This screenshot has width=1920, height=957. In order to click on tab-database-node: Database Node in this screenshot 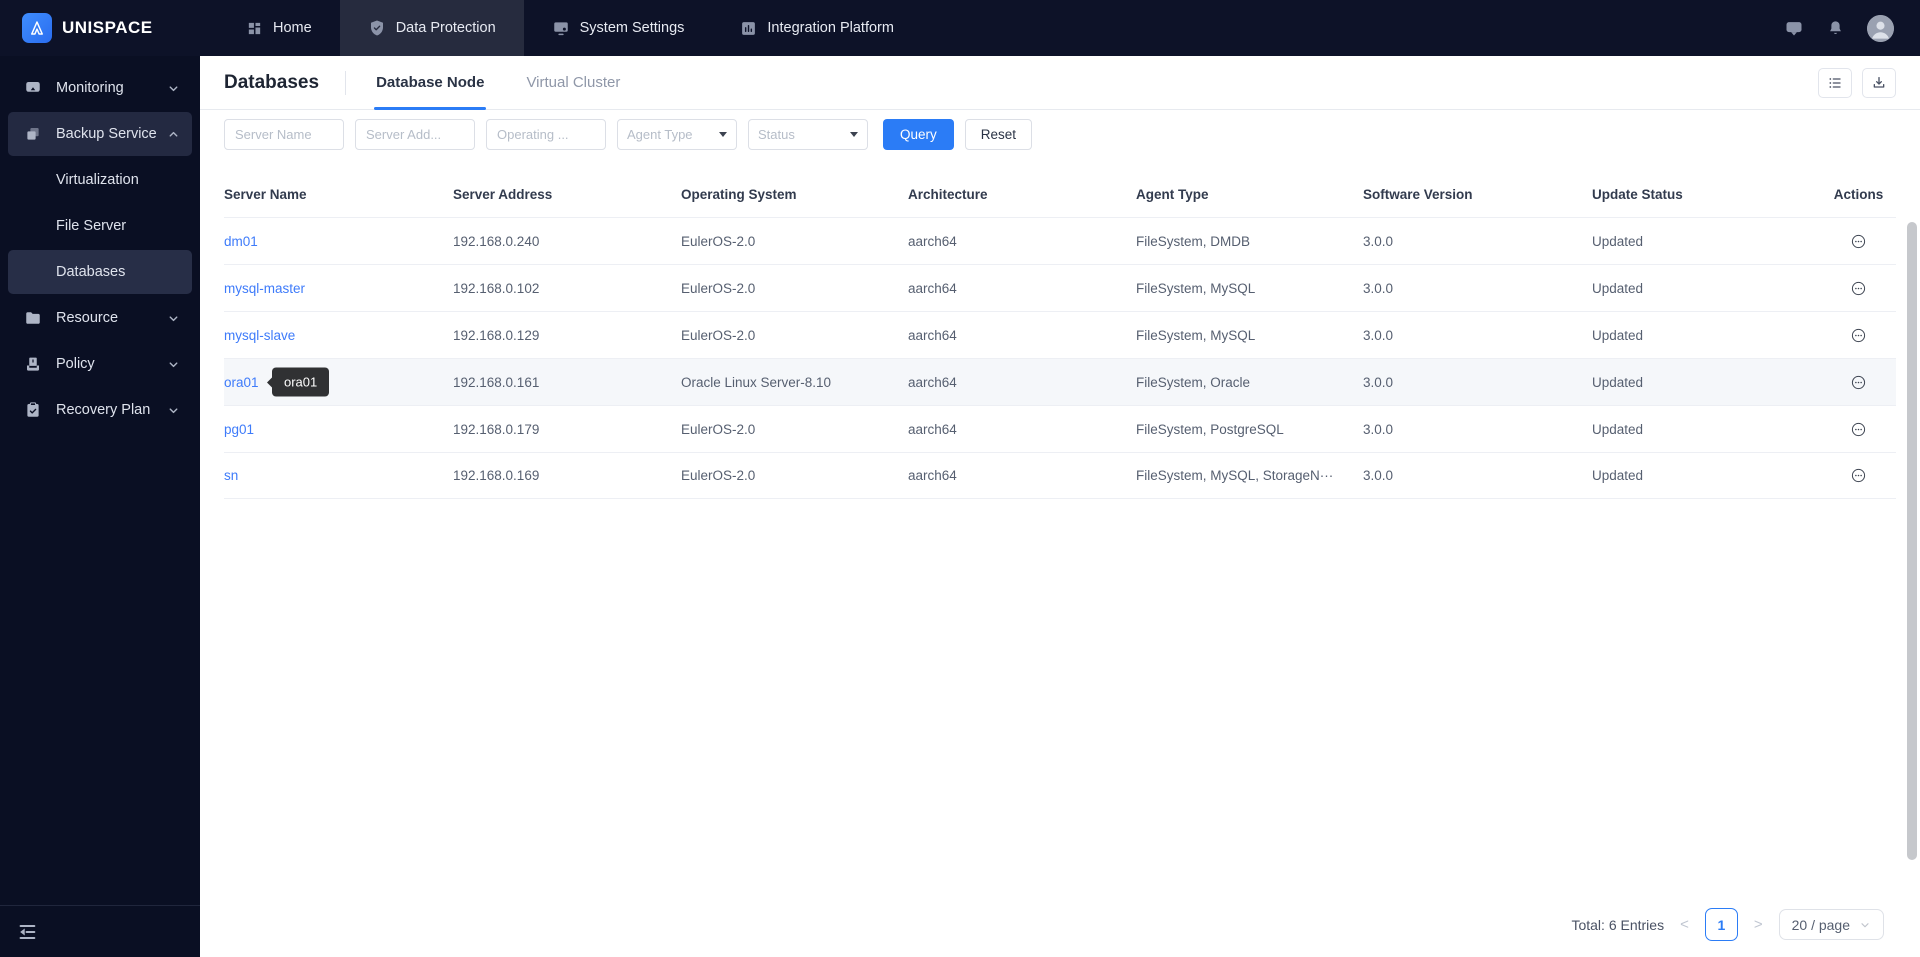, I will do `click(430, 83)`.